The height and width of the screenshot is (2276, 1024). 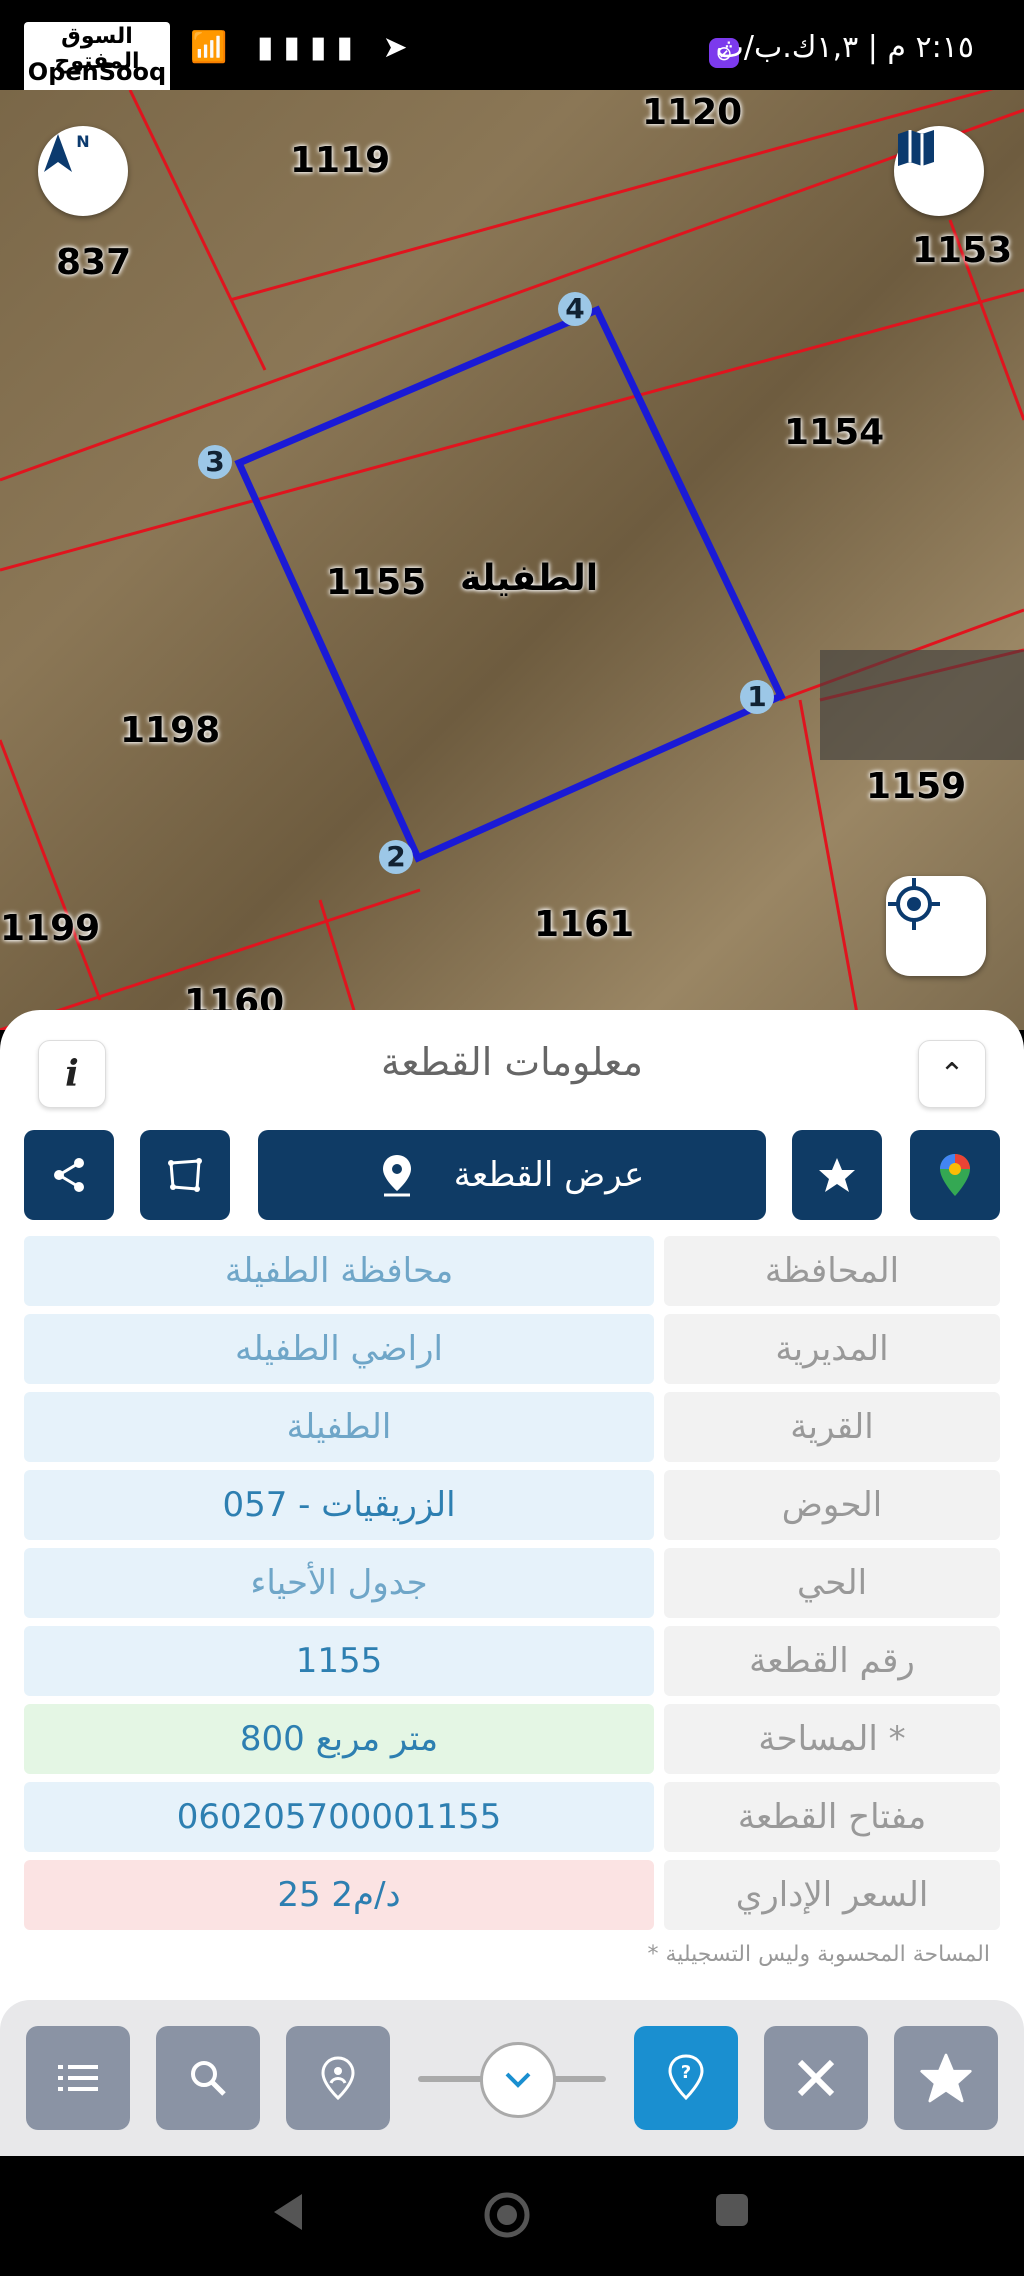 What do you see at coordinates (916, 786) in the screenshot?
I see `plot-number: 1159` at bounding box center [916, 786].